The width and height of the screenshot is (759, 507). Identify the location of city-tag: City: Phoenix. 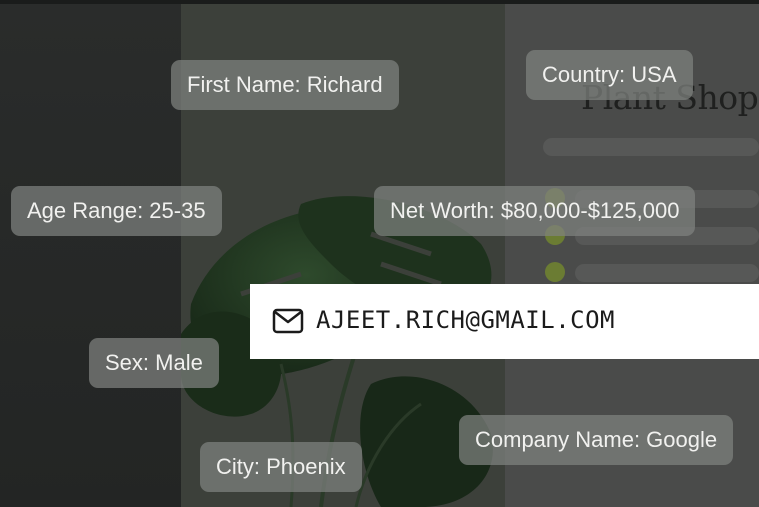
(281, 467).